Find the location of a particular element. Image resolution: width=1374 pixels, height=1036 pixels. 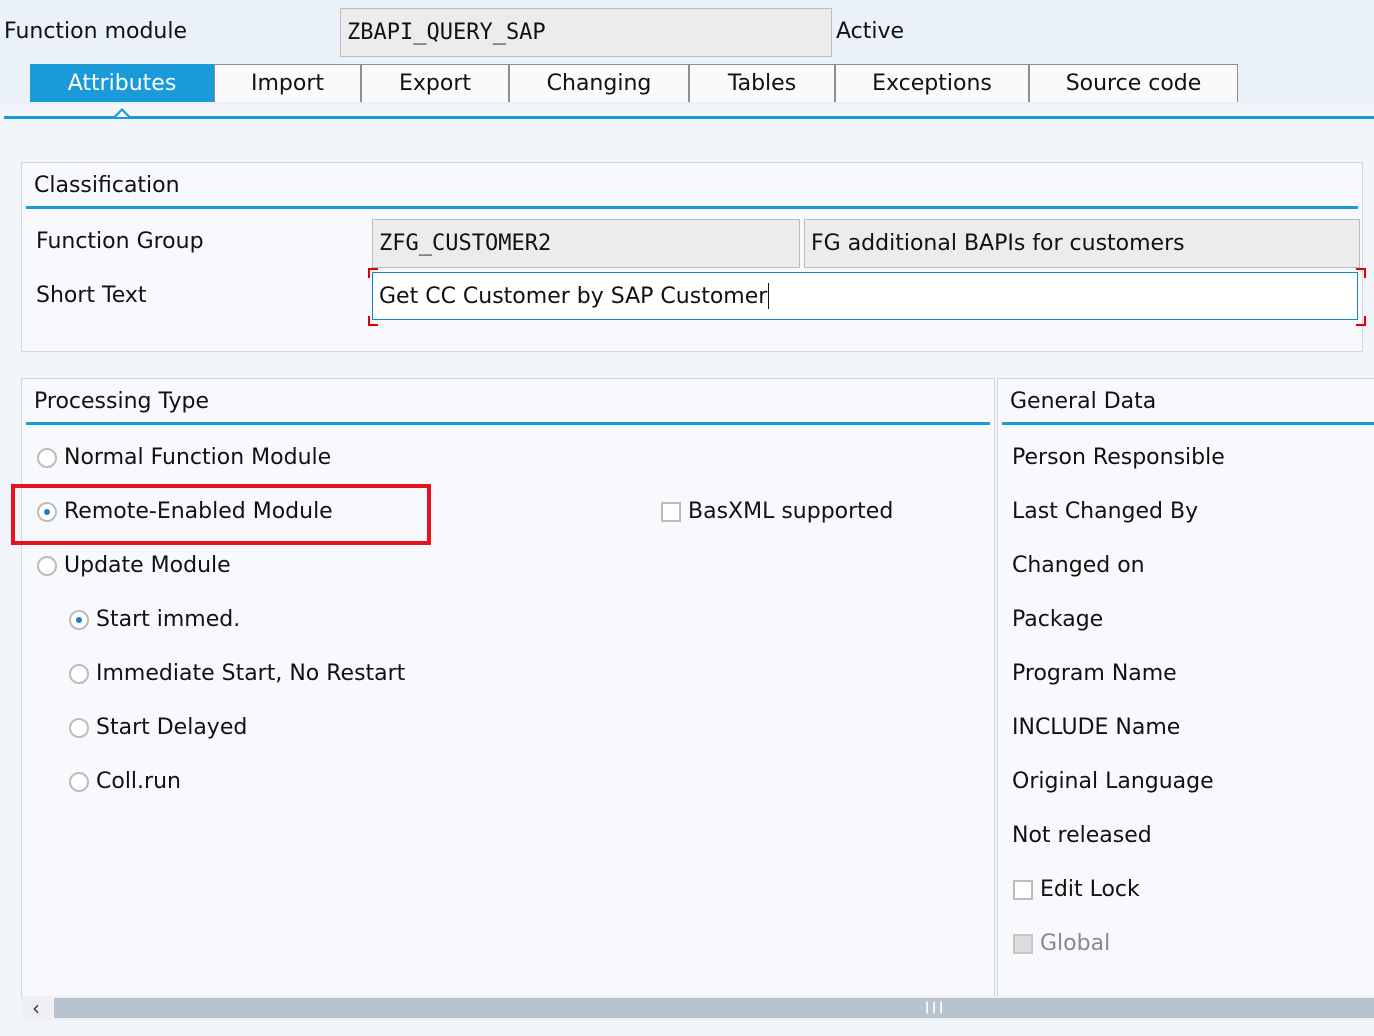

tab-import: Import is located at coordinates (287, 83).